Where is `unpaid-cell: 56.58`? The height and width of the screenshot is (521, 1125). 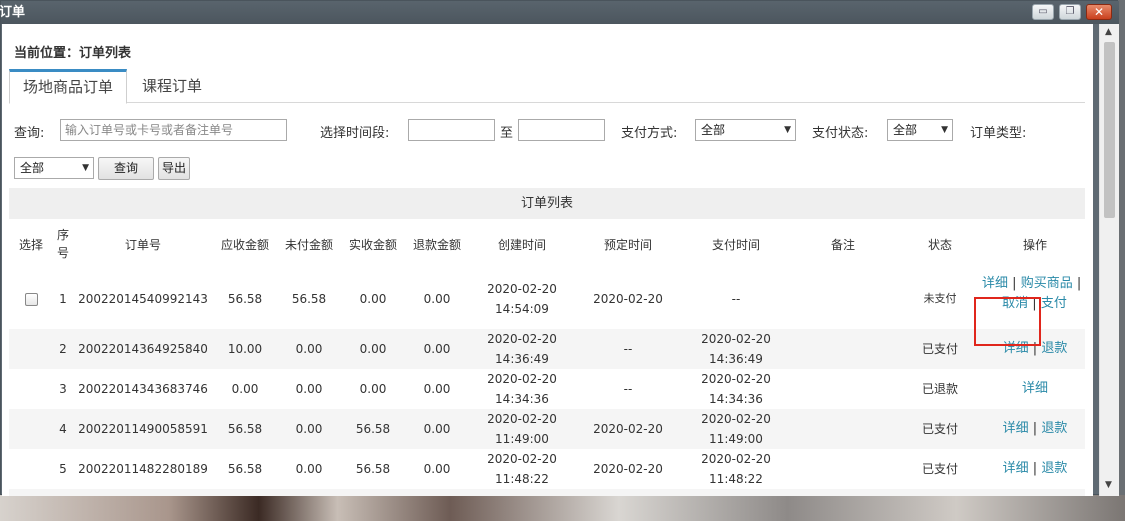
unpaid-cell: 56.58 is located at coordinates (309, 299).